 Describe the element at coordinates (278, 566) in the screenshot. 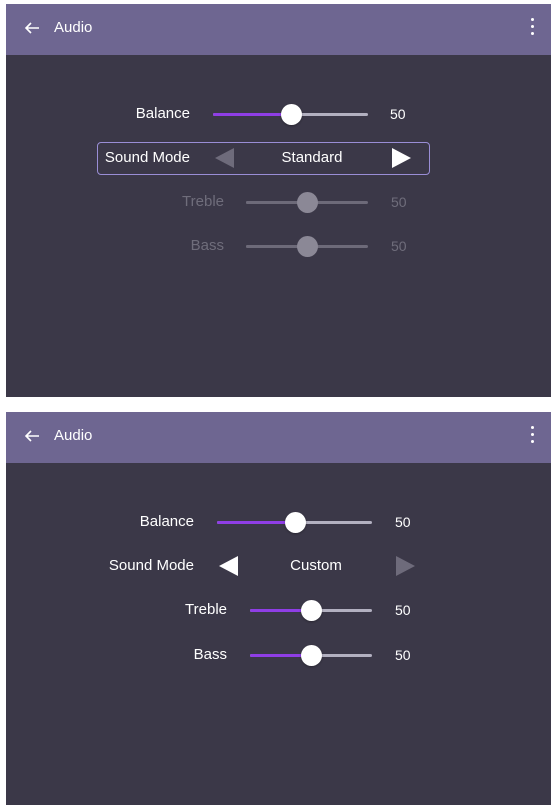

I see `sound-mode-row: Sound Mode Custom` at that location.